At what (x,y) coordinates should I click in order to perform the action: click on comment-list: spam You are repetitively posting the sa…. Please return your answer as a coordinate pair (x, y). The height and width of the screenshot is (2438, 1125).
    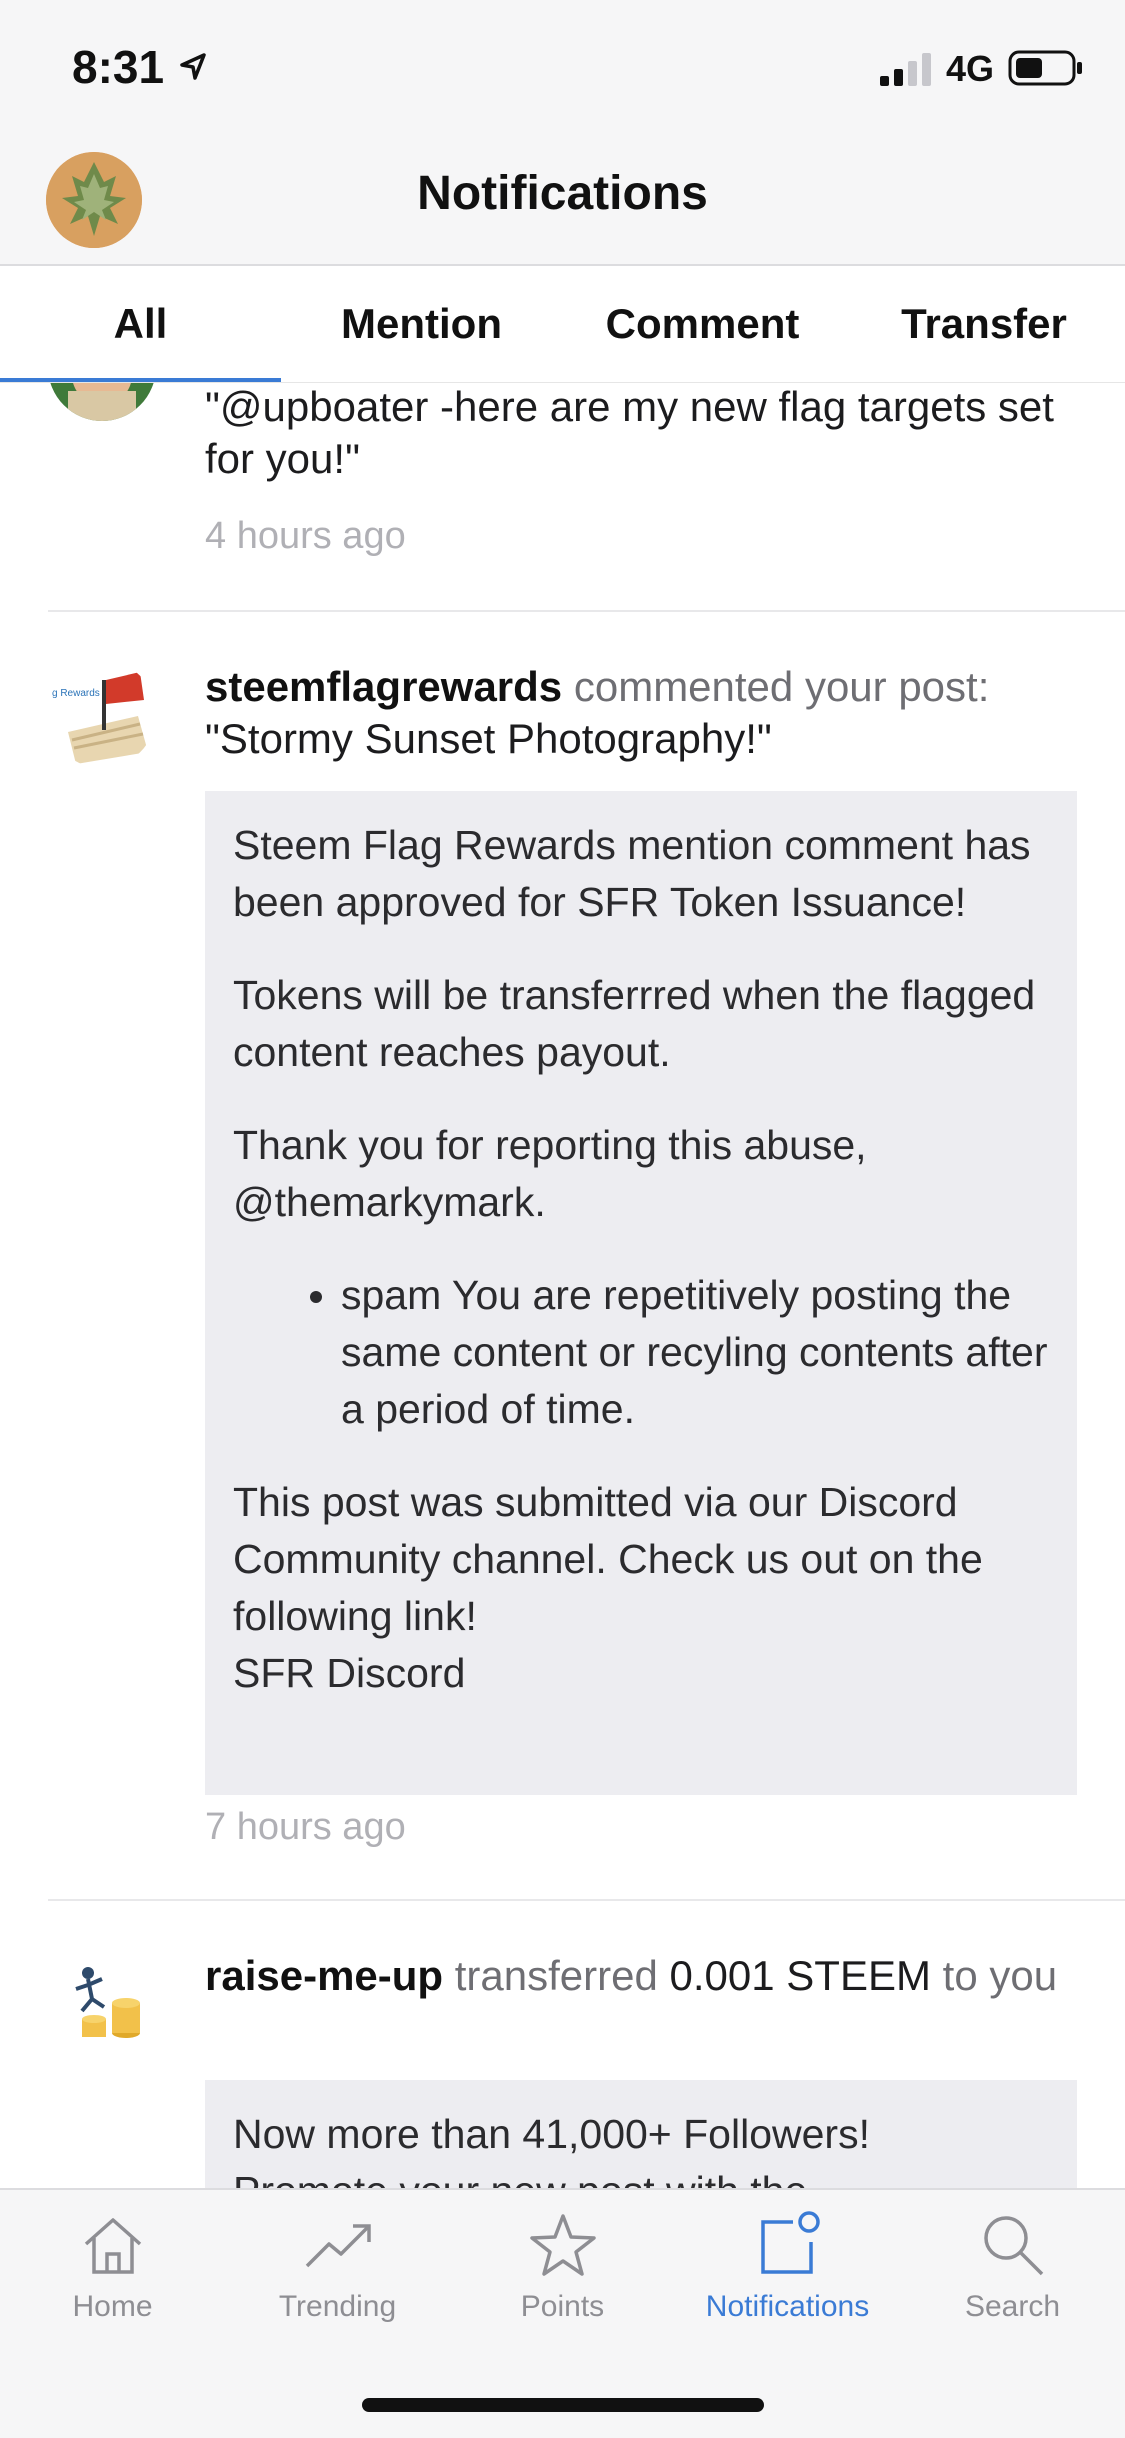
    Looking at the image, I should click on (641, 1352).